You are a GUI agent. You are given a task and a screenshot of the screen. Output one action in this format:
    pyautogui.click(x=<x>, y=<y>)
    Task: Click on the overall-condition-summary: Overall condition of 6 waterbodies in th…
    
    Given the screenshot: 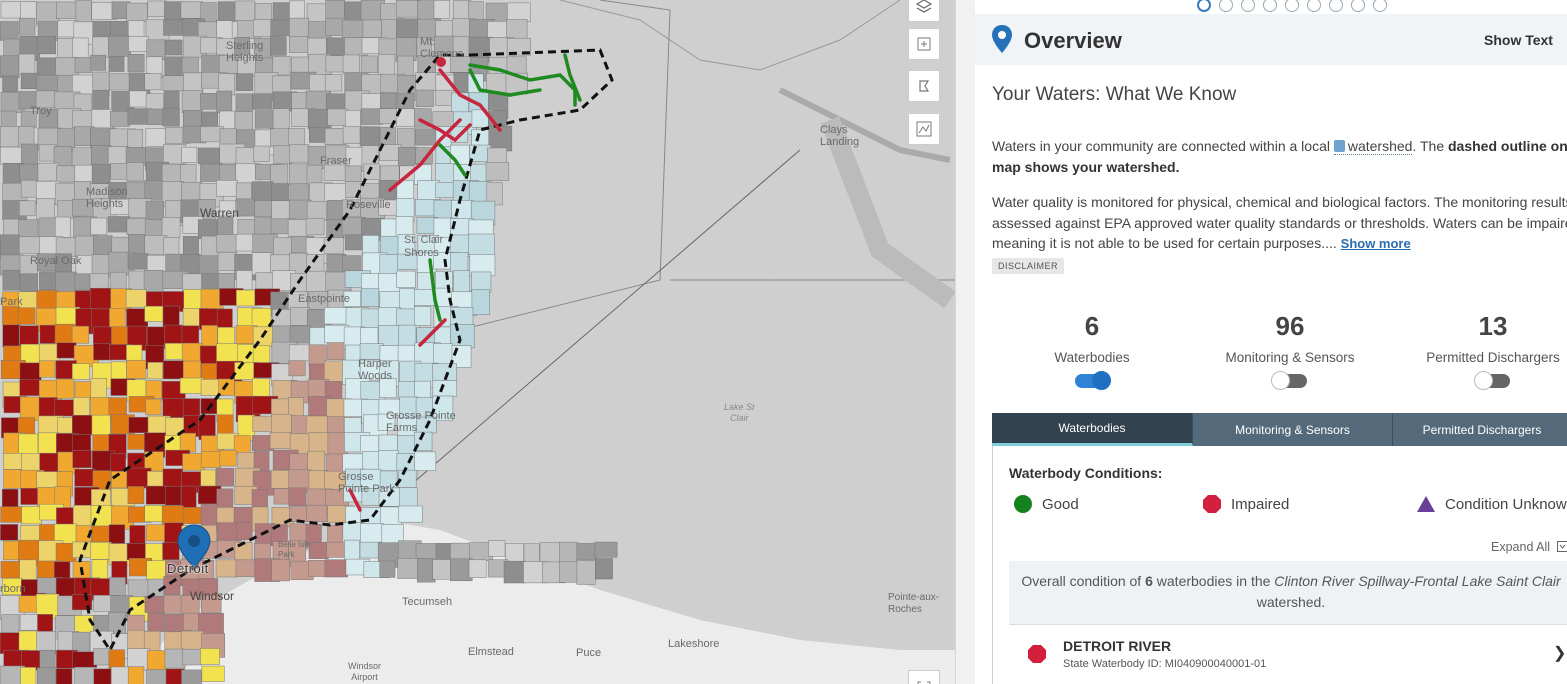 What is the action you would take?
    pyautogui.click(x=1288, y=592)
    